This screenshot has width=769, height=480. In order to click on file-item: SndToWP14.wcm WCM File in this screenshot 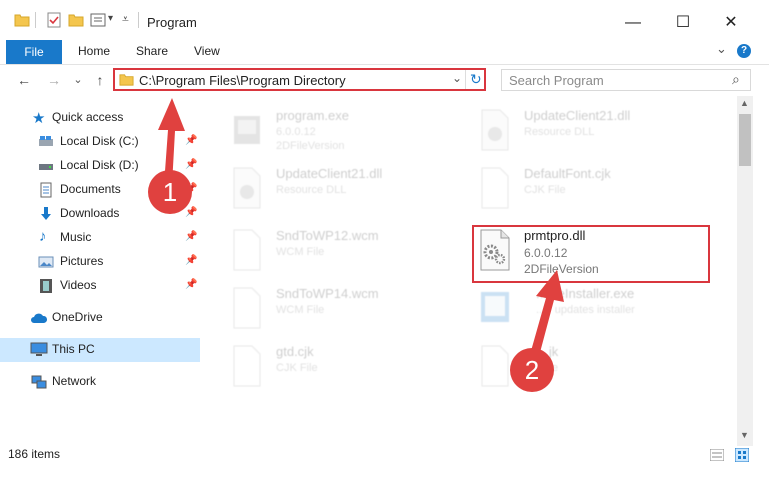, I will do `click(340, 314)`.